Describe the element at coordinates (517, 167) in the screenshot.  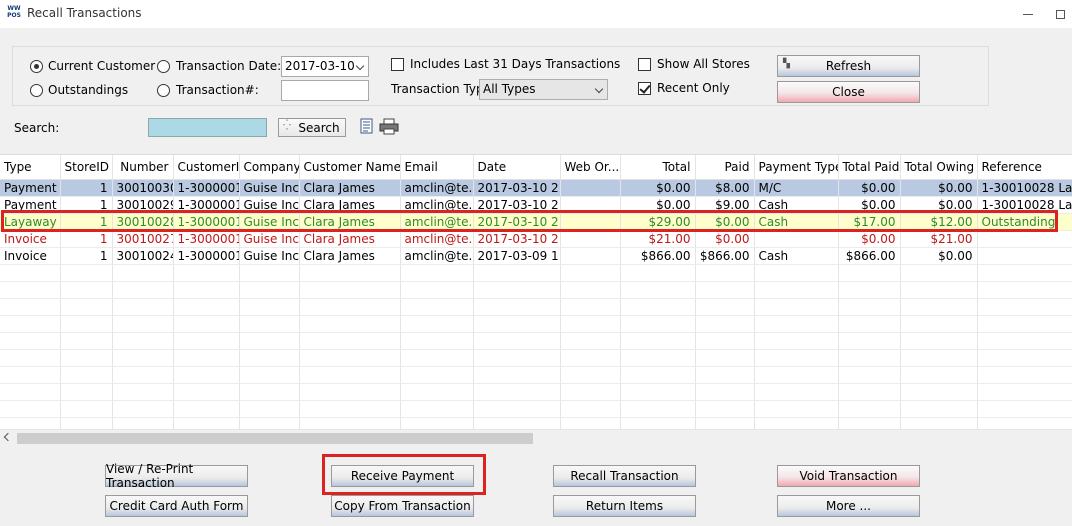
I see `col-header-date: Date` at that location.